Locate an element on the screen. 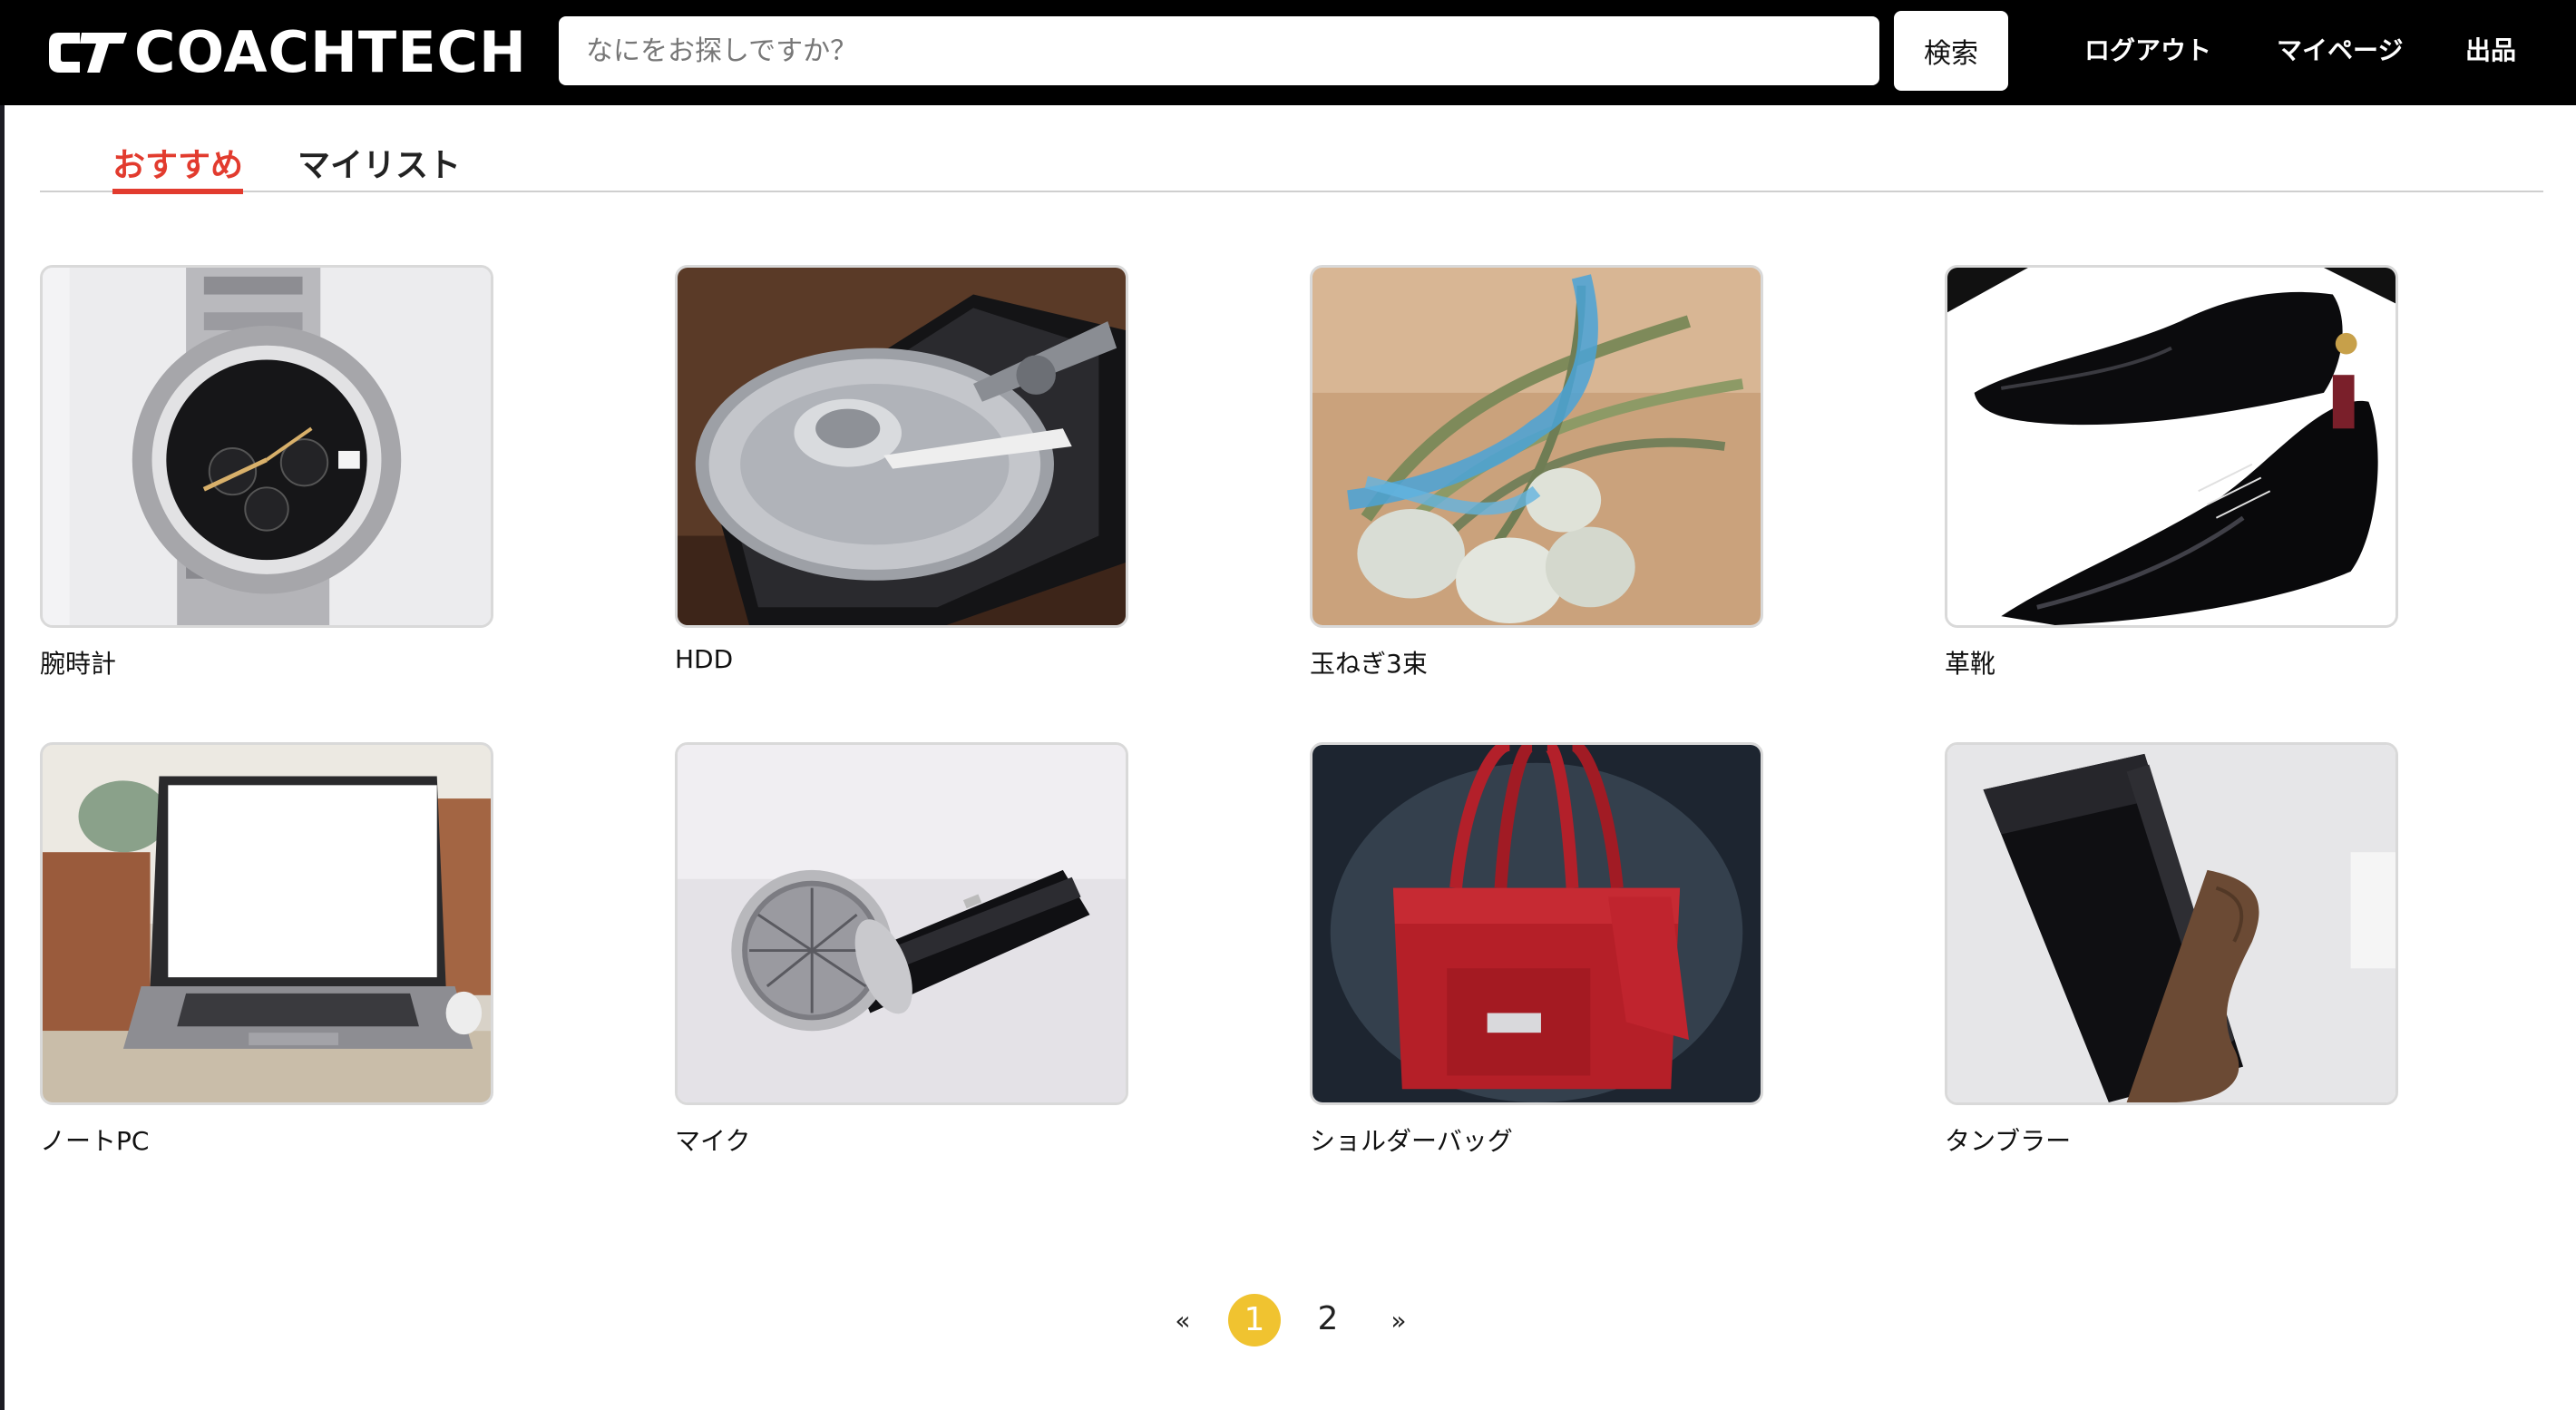  logo-mark-icon is located at coordinates (88, 53).